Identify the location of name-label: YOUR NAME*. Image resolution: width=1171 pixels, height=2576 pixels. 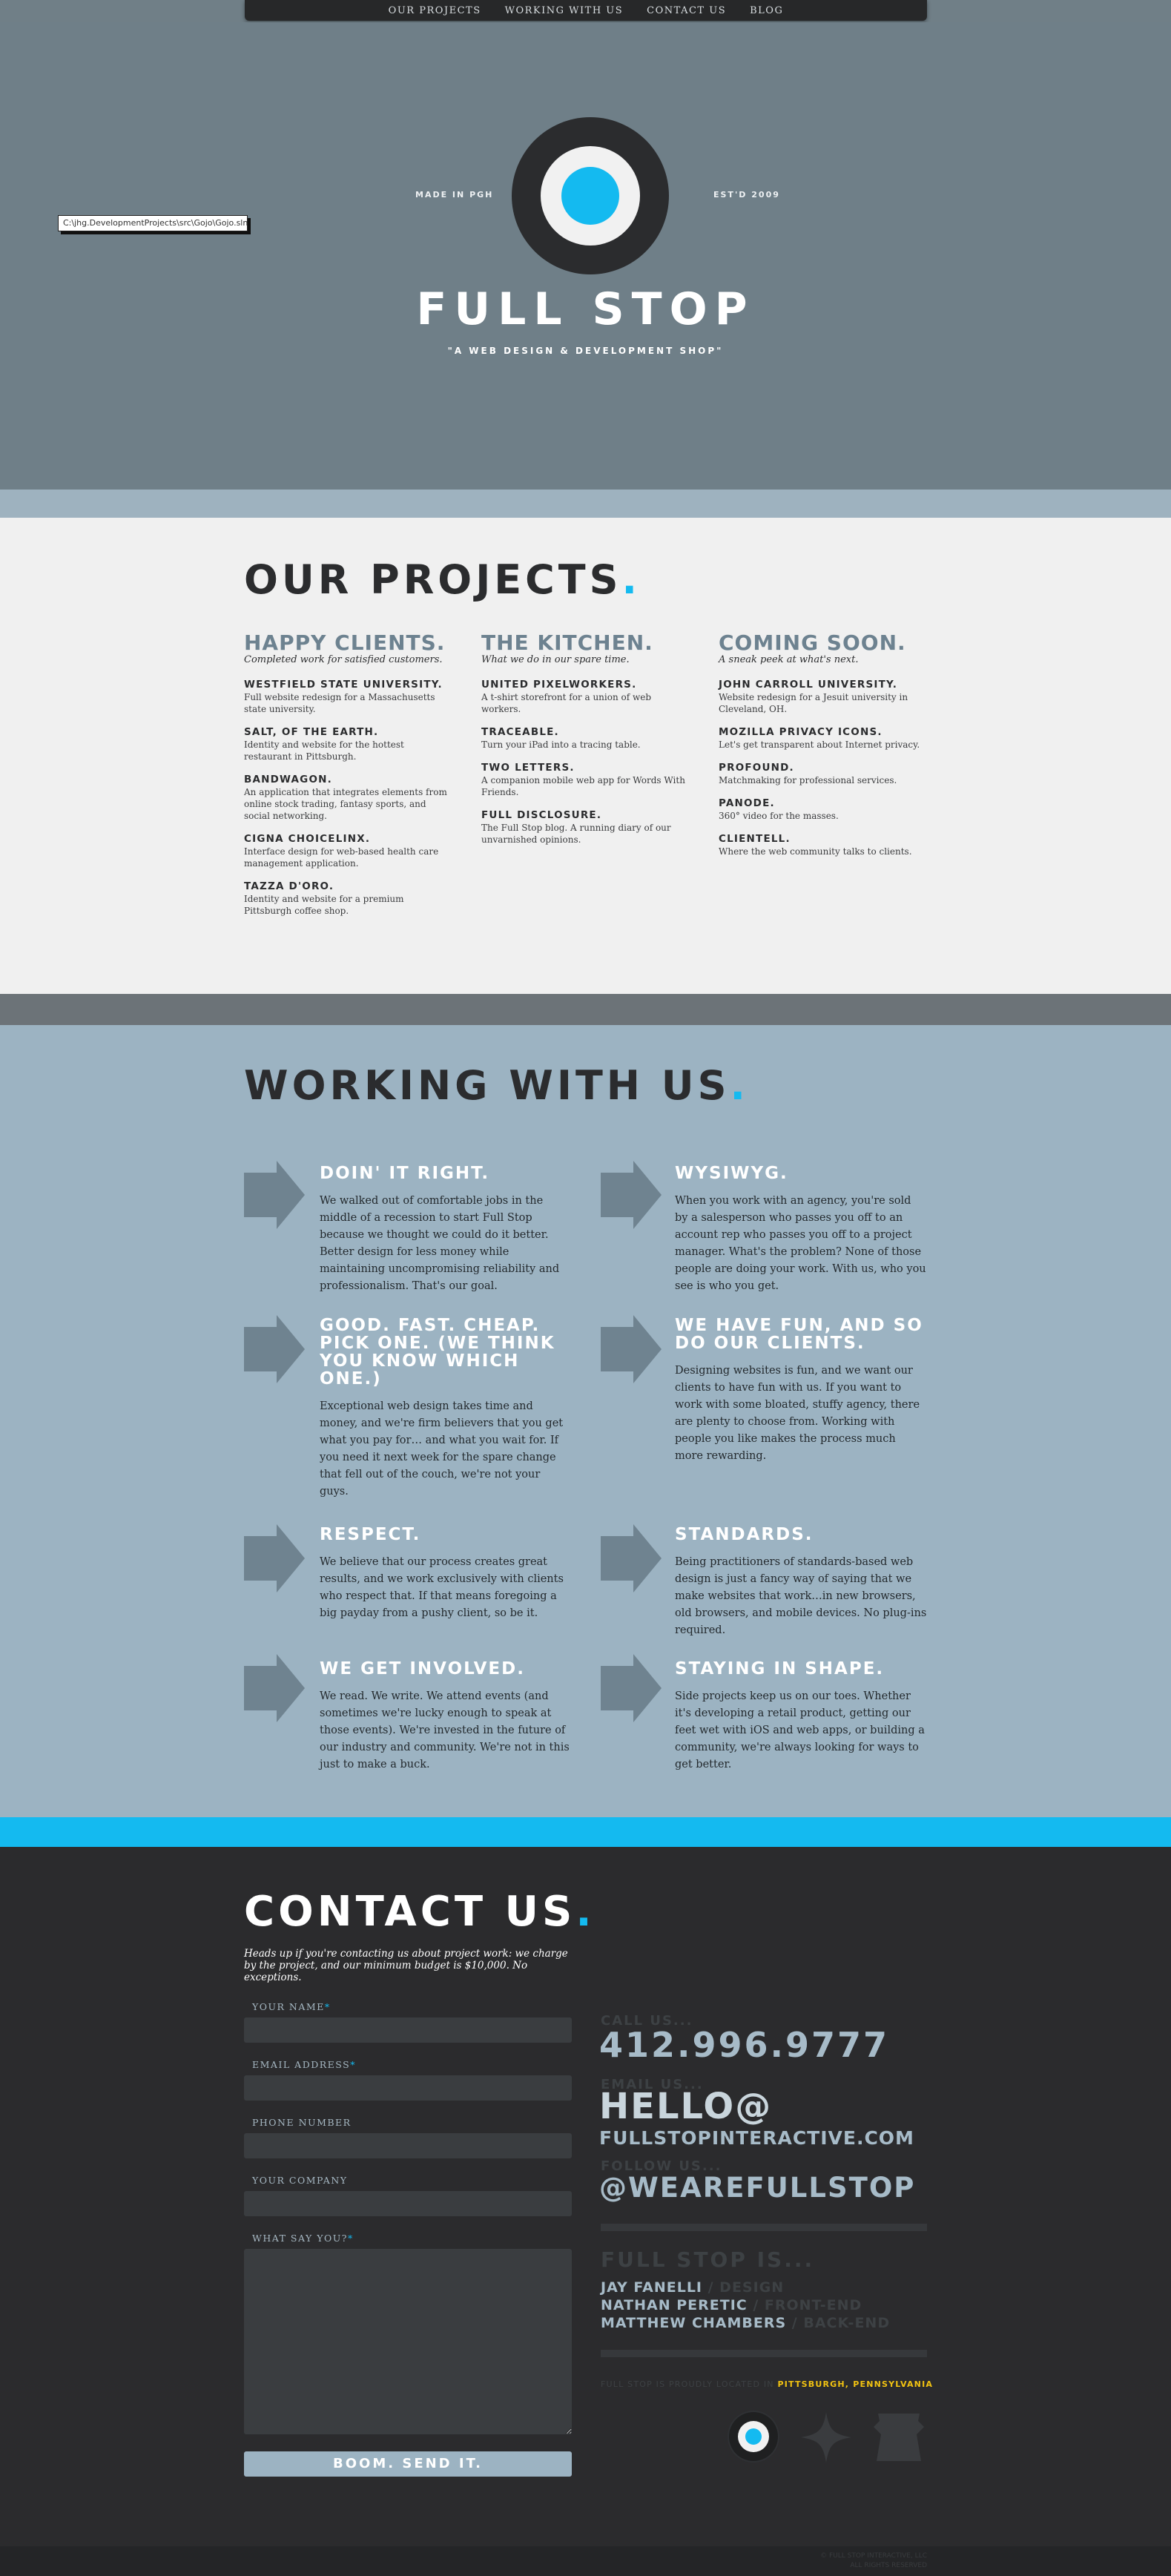
(291, 2007).